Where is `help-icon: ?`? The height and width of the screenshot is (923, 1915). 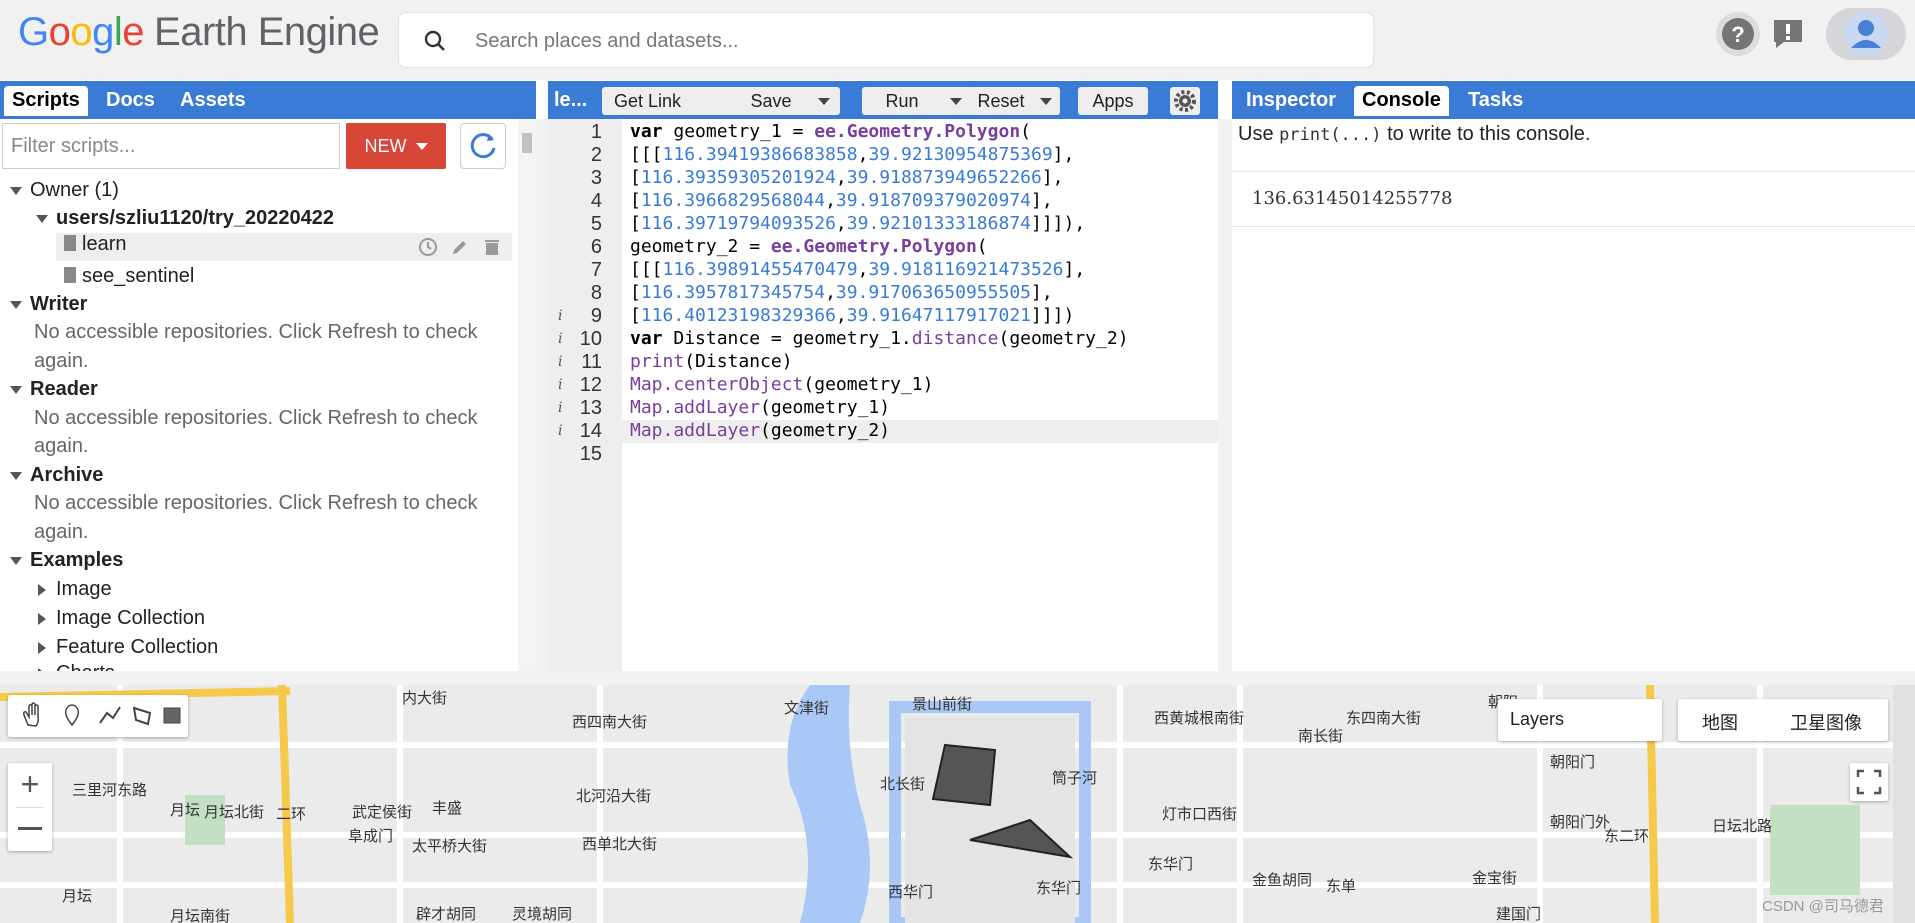 help-icon: ? is located at coordinates (1738, 34).